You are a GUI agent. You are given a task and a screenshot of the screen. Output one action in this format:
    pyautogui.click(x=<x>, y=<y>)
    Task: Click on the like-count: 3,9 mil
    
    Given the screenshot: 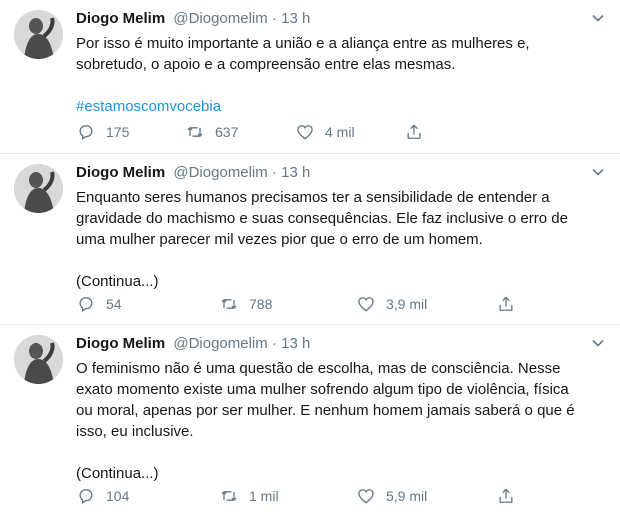 What is the action you would take?
    pyautogui.click(x=407, y=304)
    